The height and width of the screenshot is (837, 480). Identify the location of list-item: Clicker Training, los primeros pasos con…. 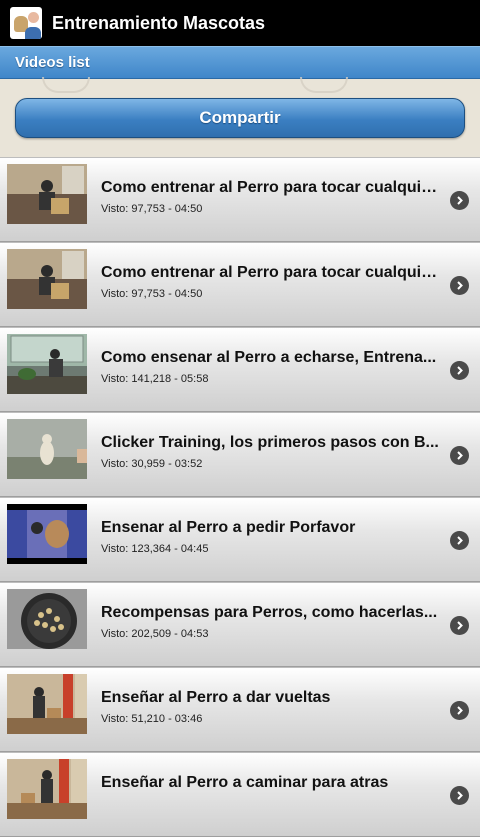
(240, 454).